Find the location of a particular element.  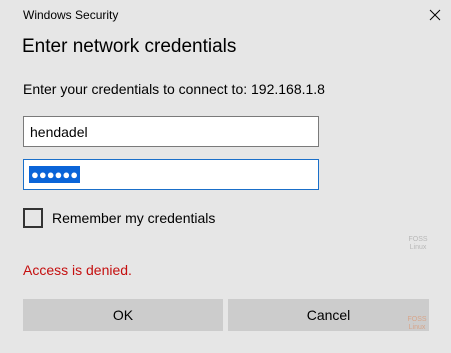

watermark-bottom-line-1: FOSS is located at coordinates (417, 319).